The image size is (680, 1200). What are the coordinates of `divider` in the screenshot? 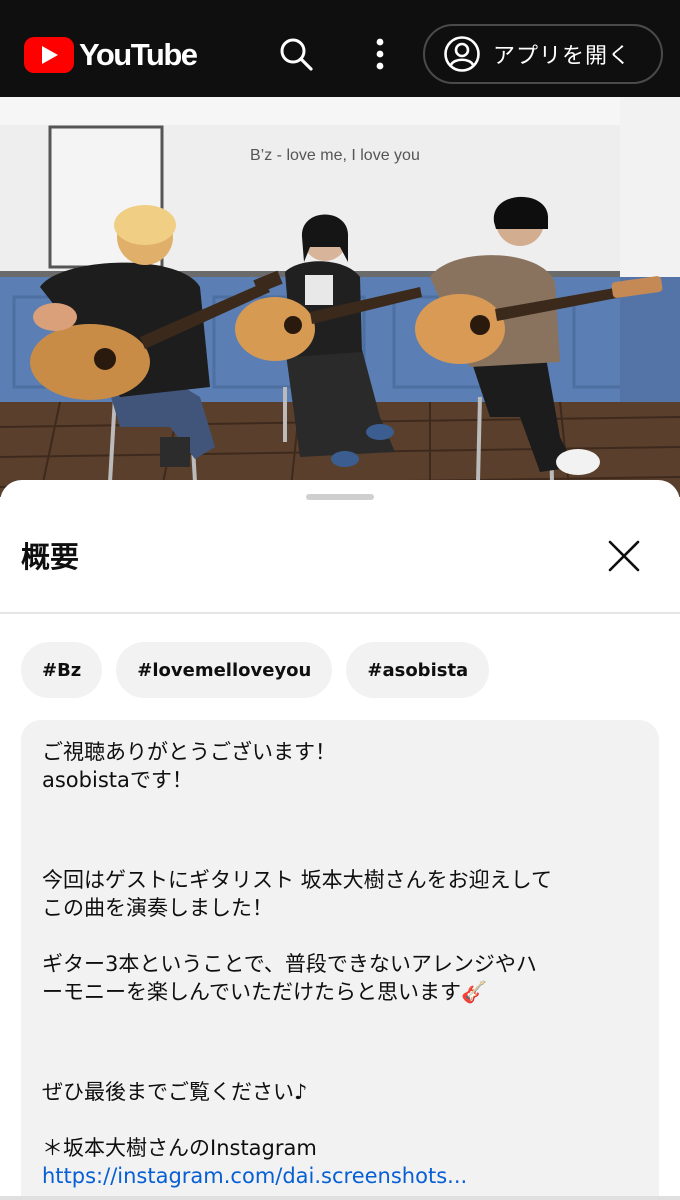 It's located at (340, 613).